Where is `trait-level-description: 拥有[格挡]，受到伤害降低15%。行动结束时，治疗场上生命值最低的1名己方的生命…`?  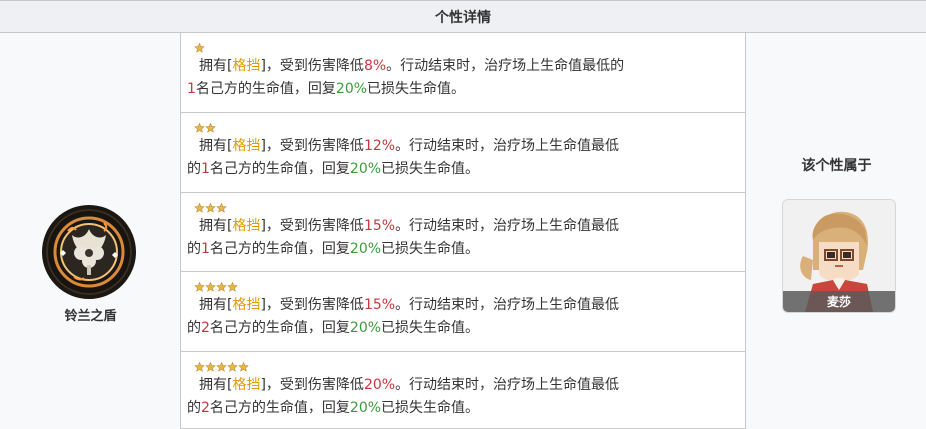
trait-level-description: 拥有[格挡]，受到伤害降低15%。行动结束时，治疗场上生命值最低的1名己方的生命… is located at coordinates (462, 238).